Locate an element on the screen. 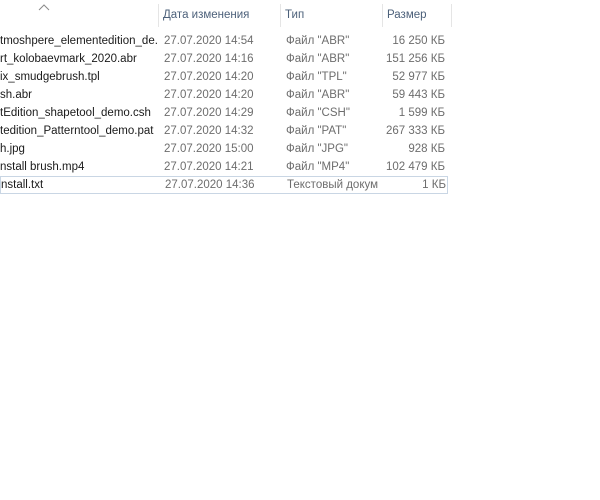  file-name: nstall brush.mp4 is located at coordinates (42, 167).